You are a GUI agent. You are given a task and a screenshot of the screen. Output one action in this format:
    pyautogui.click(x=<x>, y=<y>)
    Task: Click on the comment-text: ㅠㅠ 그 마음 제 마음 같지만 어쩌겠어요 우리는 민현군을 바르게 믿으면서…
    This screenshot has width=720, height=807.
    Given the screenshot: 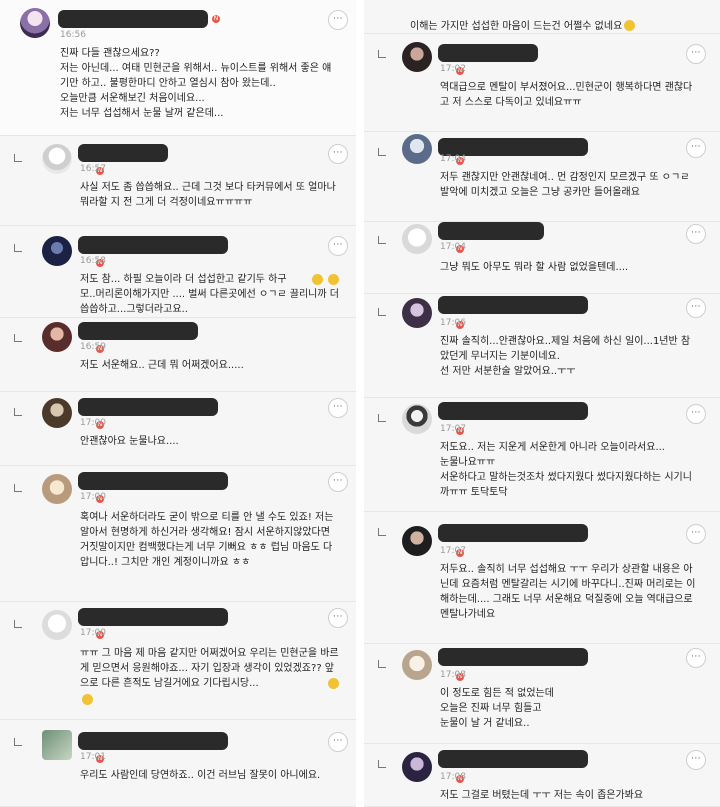 What is the action you would take?
    pyautogui.click(x=209, y=668)
    